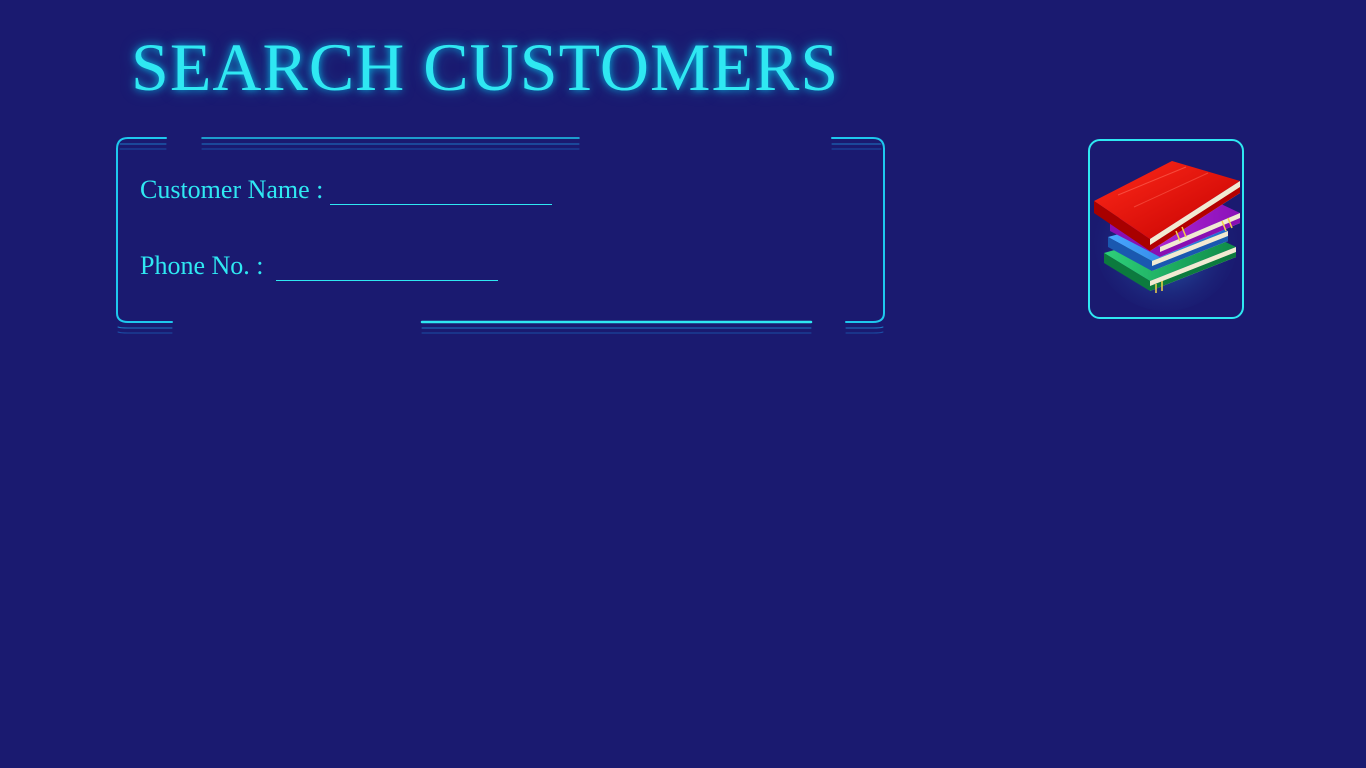  What do you see at coordinates (1167, 236) in the screenshot?
I see `books-stack-icon` at bounding box center [1167, 236].